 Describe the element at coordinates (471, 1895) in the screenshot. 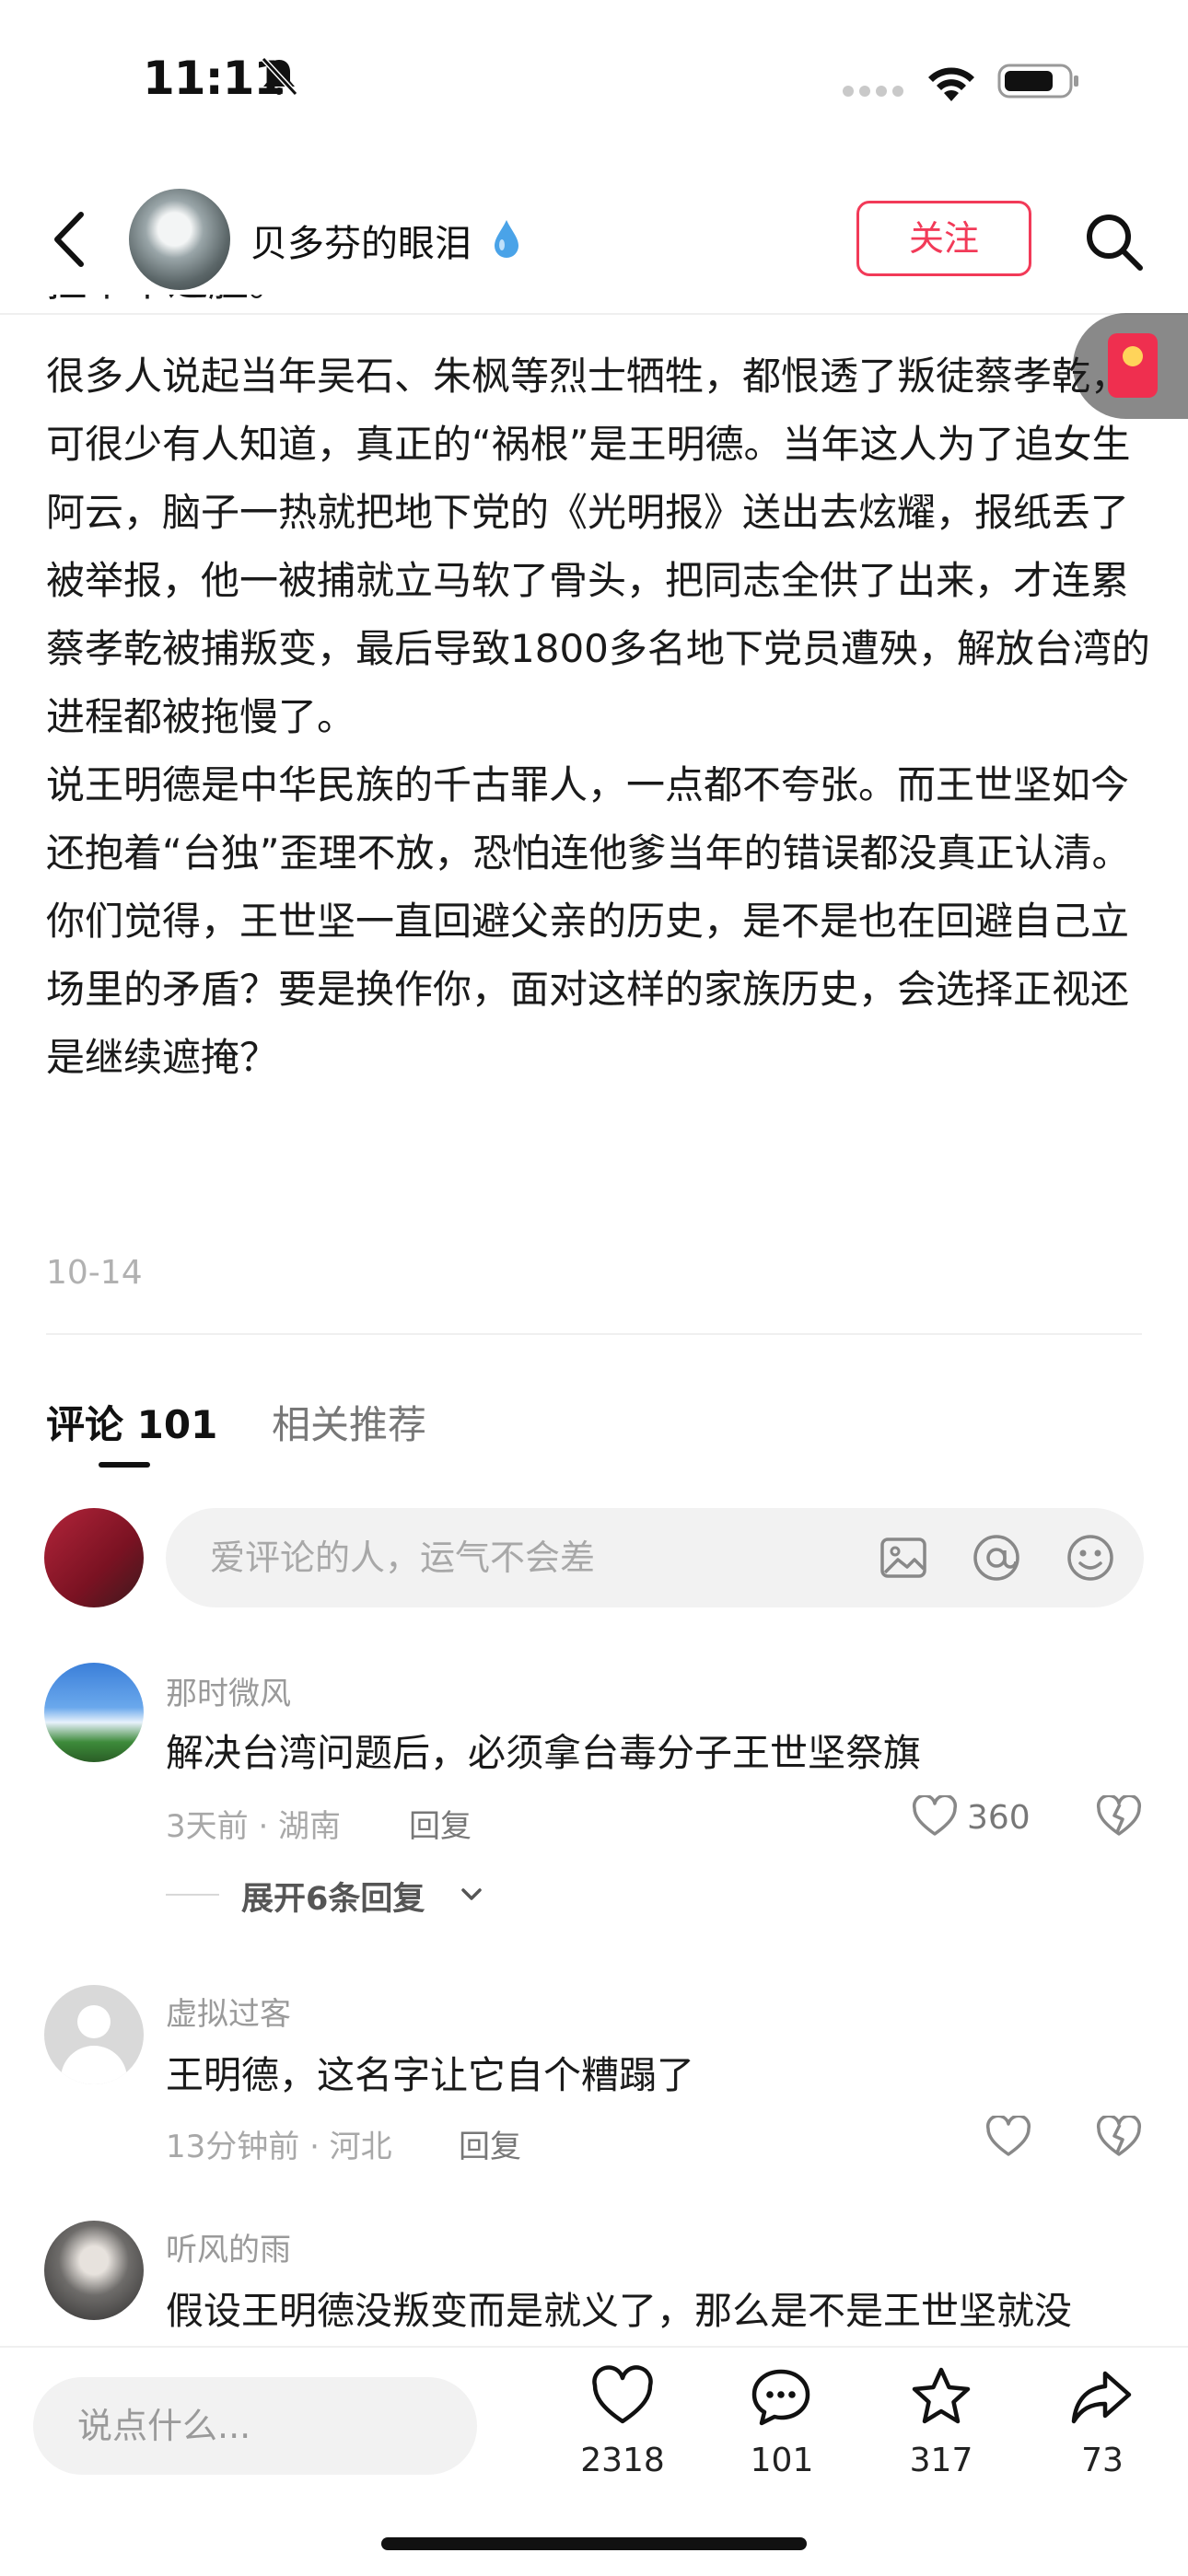

I see `chevron-down-icon` at that location.